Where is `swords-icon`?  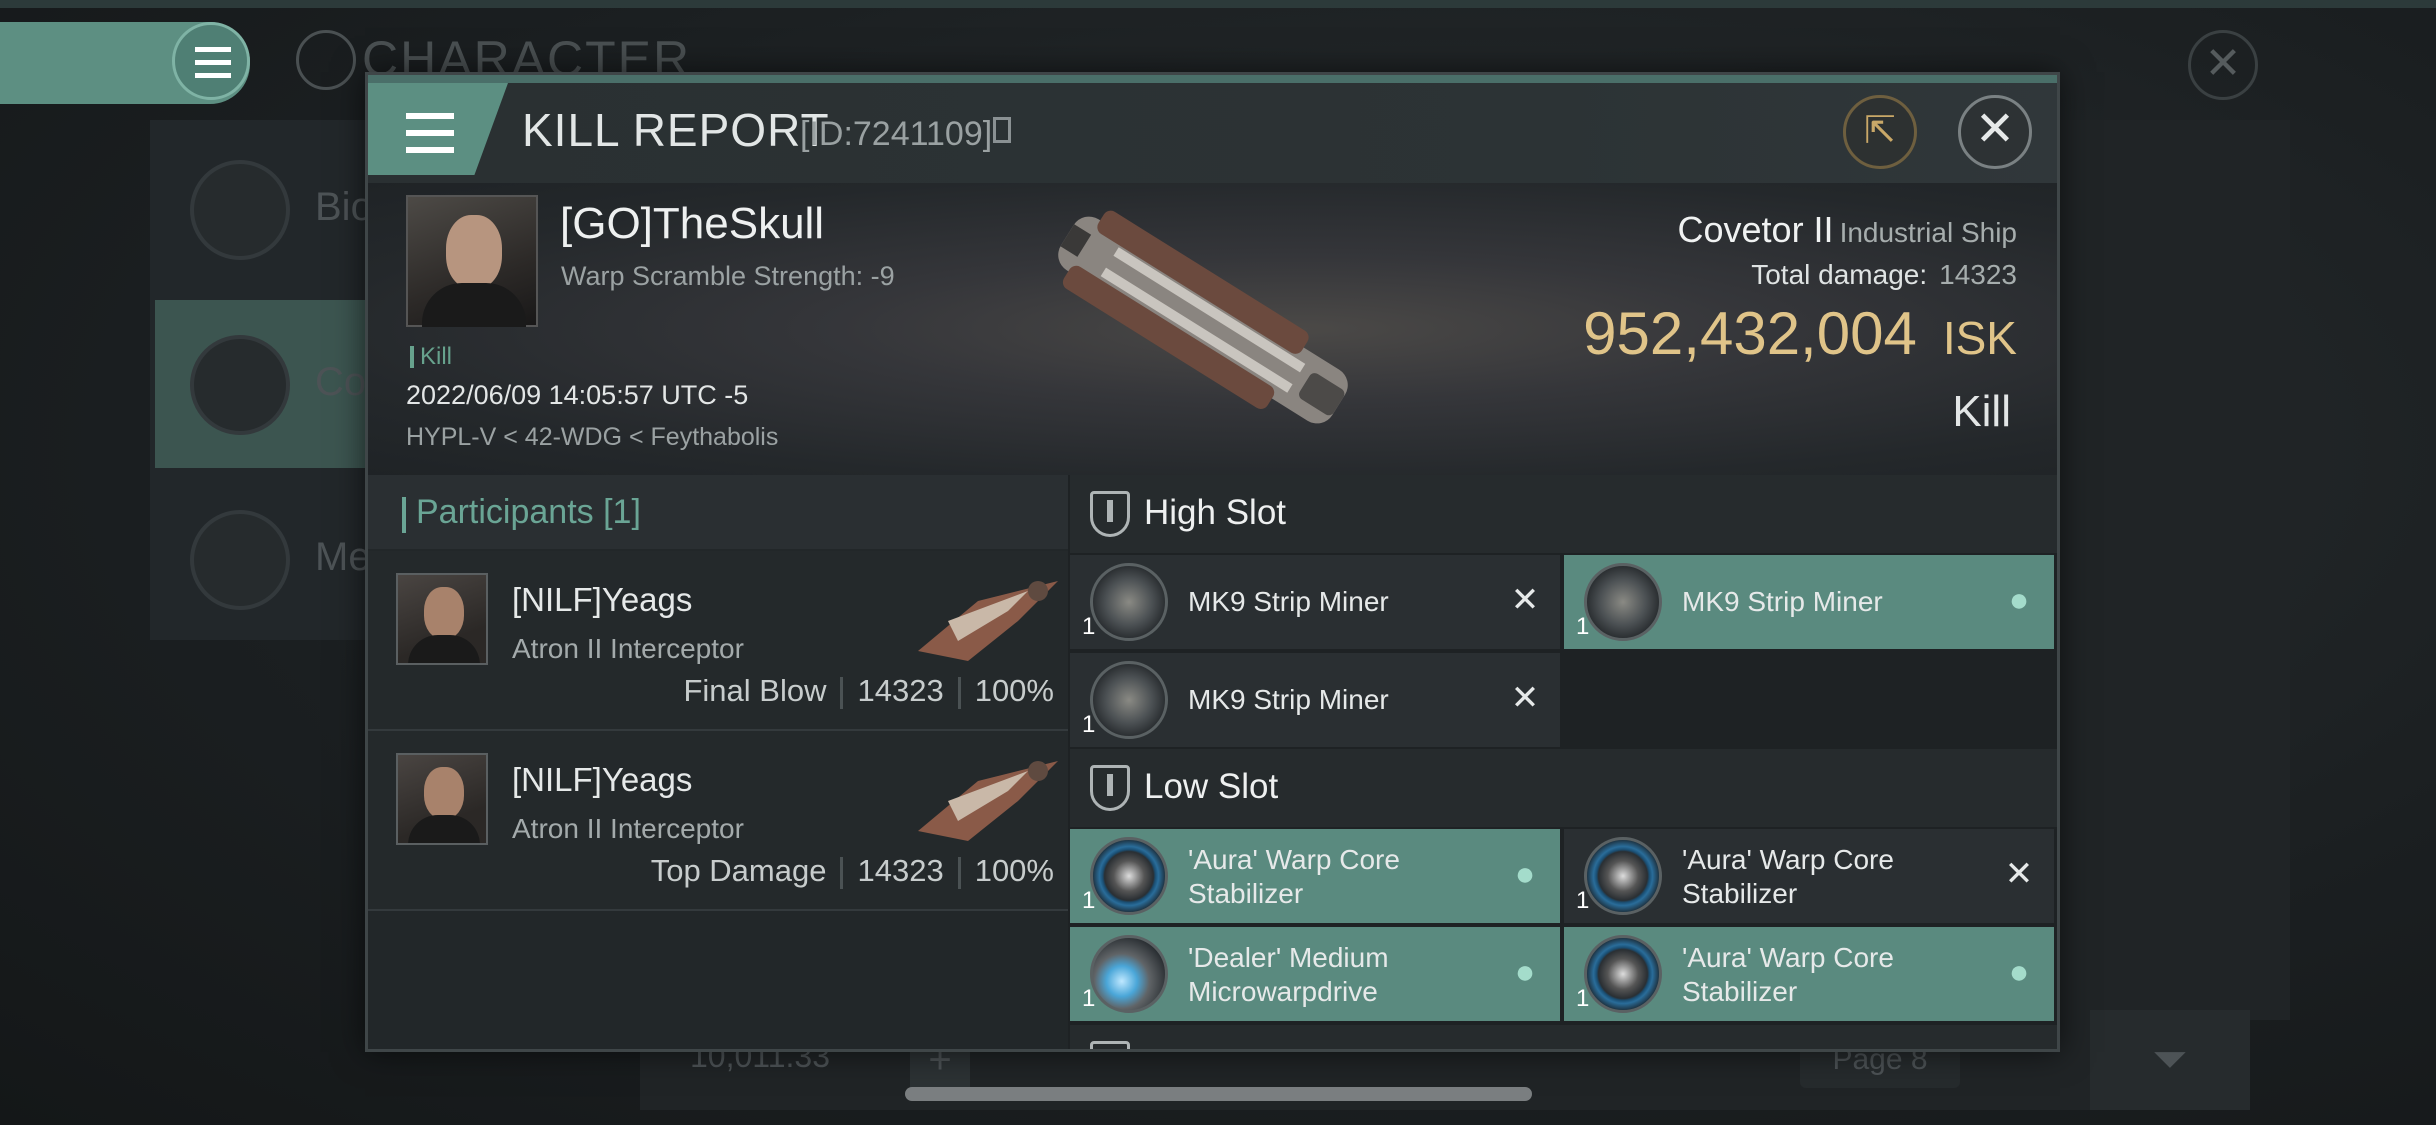
swords-icon is located at coordinates (240, 385).